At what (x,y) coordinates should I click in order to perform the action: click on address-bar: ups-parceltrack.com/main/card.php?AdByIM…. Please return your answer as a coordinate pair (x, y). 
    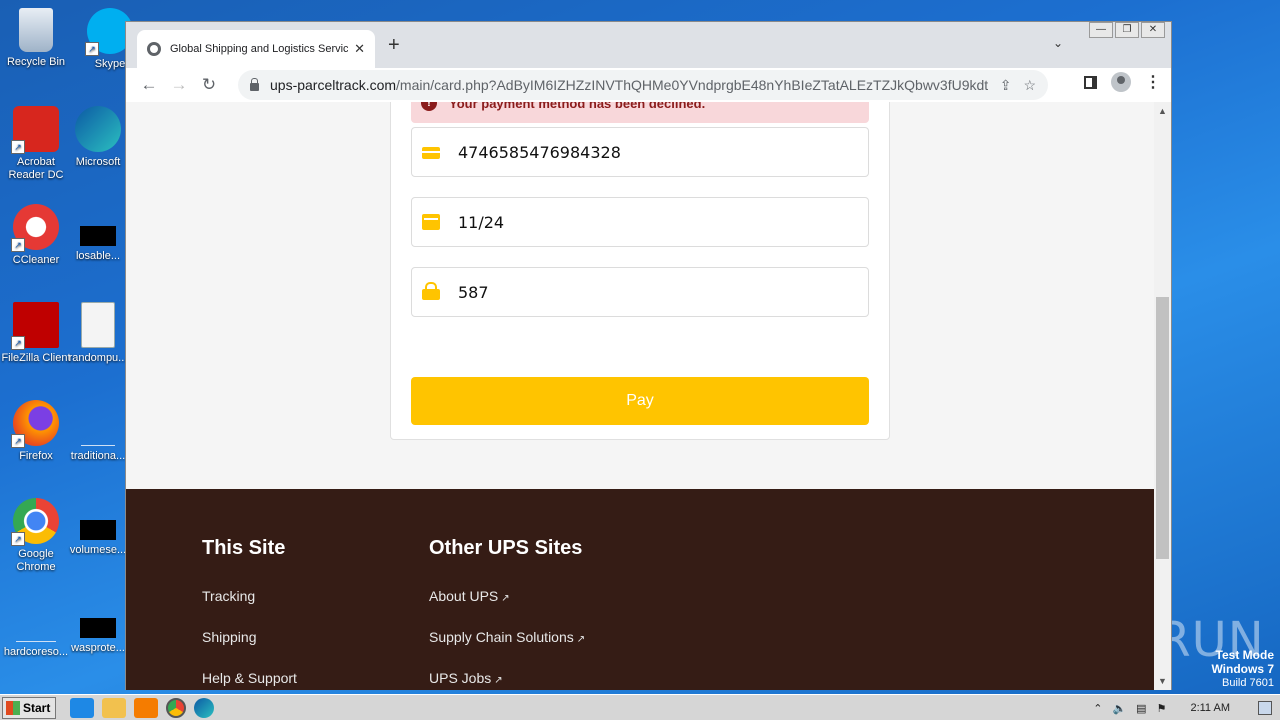
    Looking at the image, I should click on (643, 85).